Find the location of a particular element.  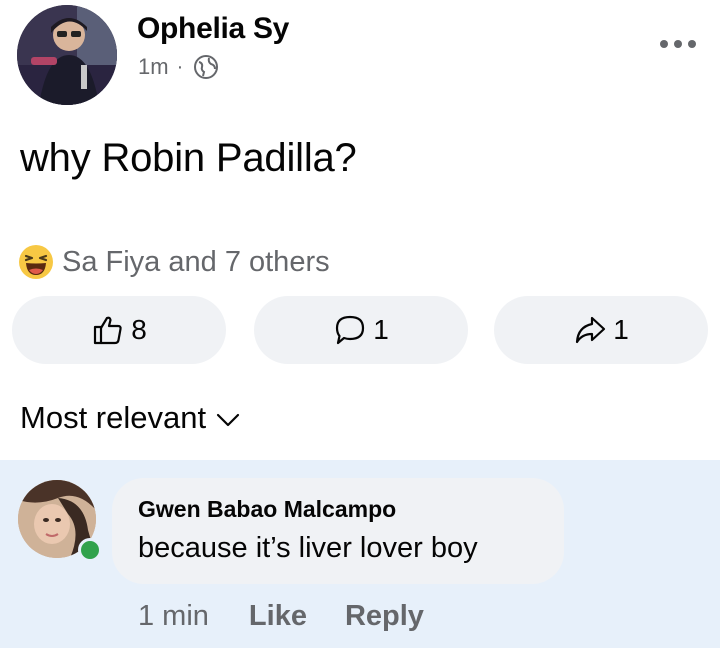

more-options-icon is located at coordinates (678, 44).